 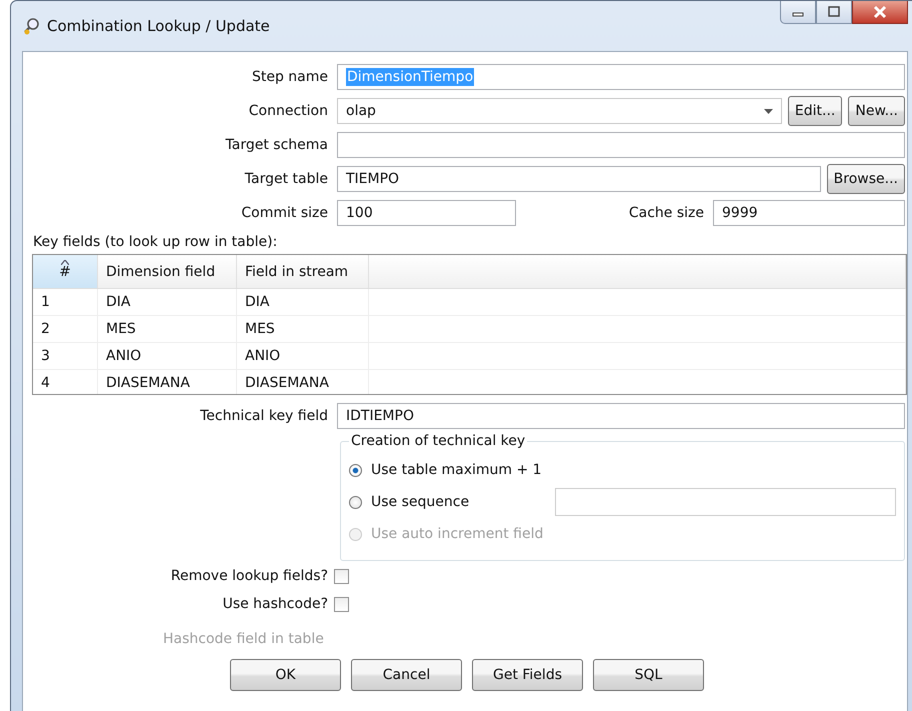 I want to click on maximize-button, so click(x=834, y=12).